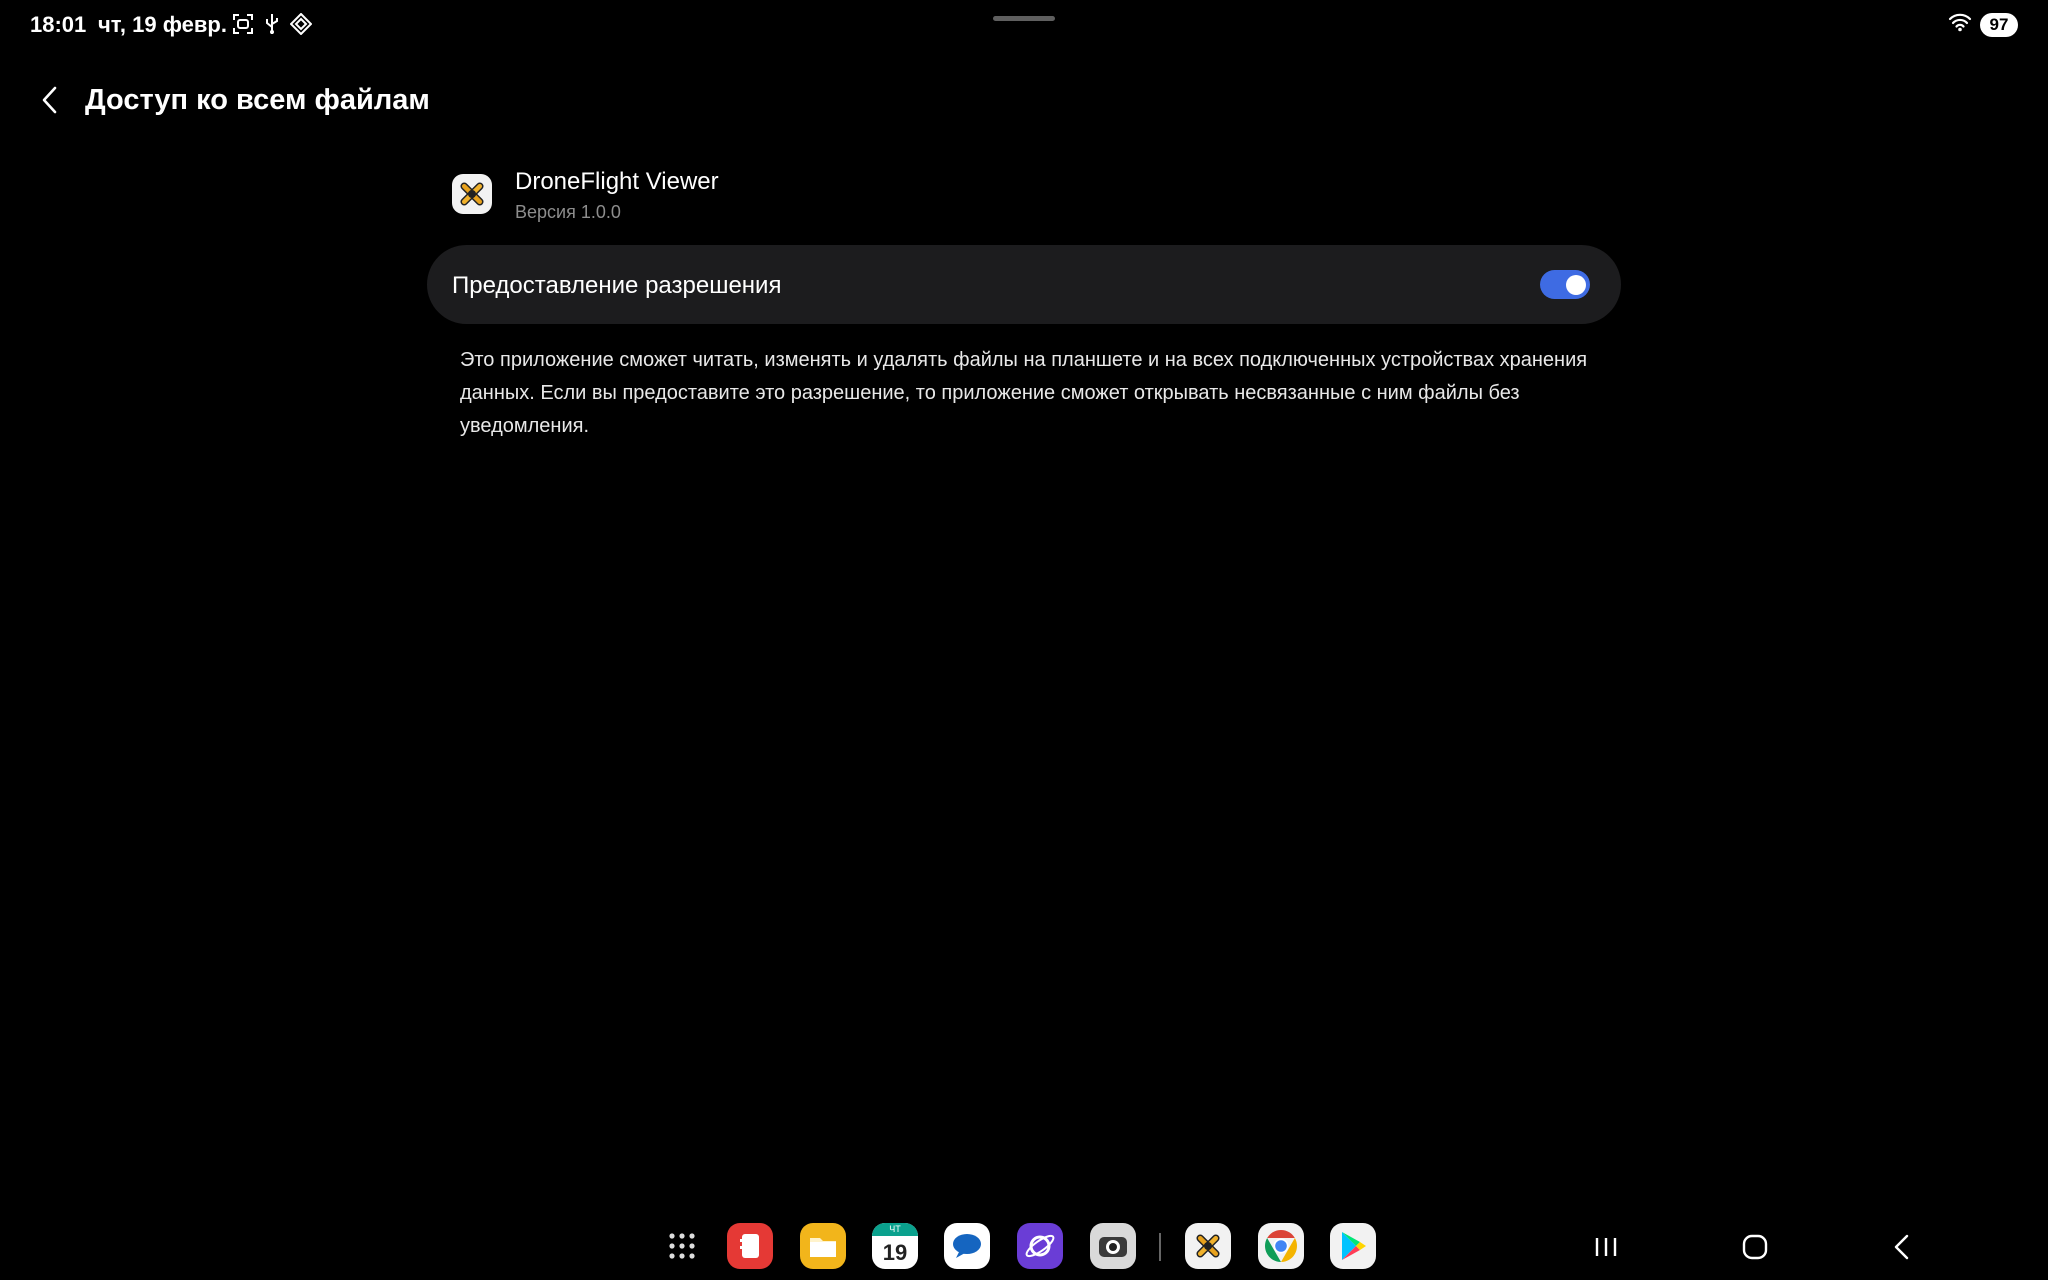 The height and width of the screenshot is (1280, 2048). I want to click on recents-icon, so click(1606, 1247).